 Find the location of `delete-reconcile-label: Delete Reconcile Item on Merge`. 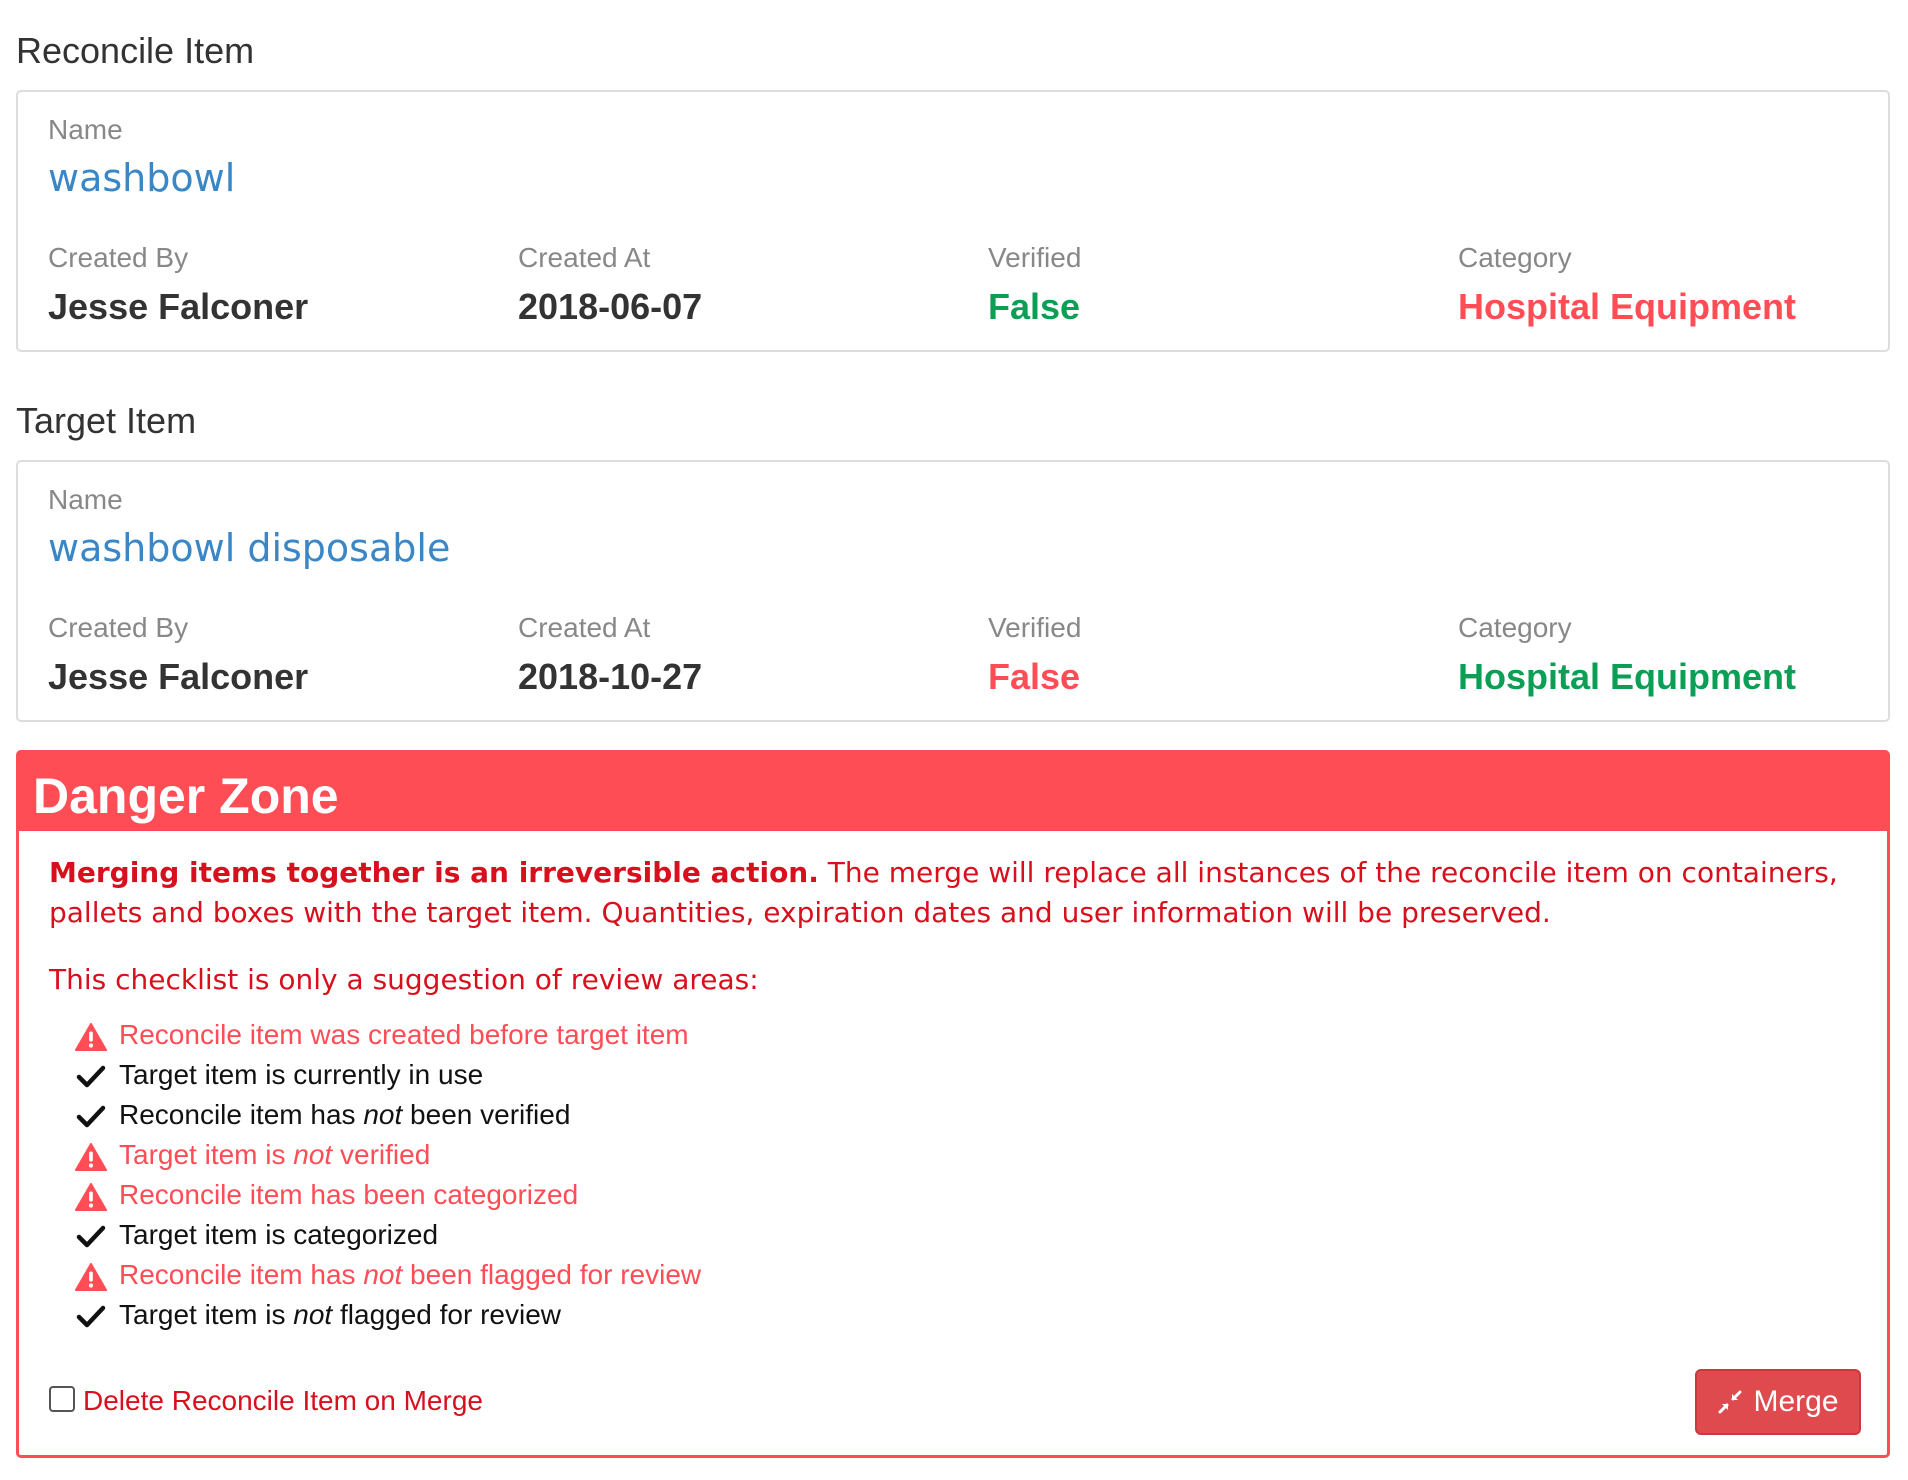

delete-reconcile-label: Delete Reconcile Item on Merge is located at coordinates (283, 1400).